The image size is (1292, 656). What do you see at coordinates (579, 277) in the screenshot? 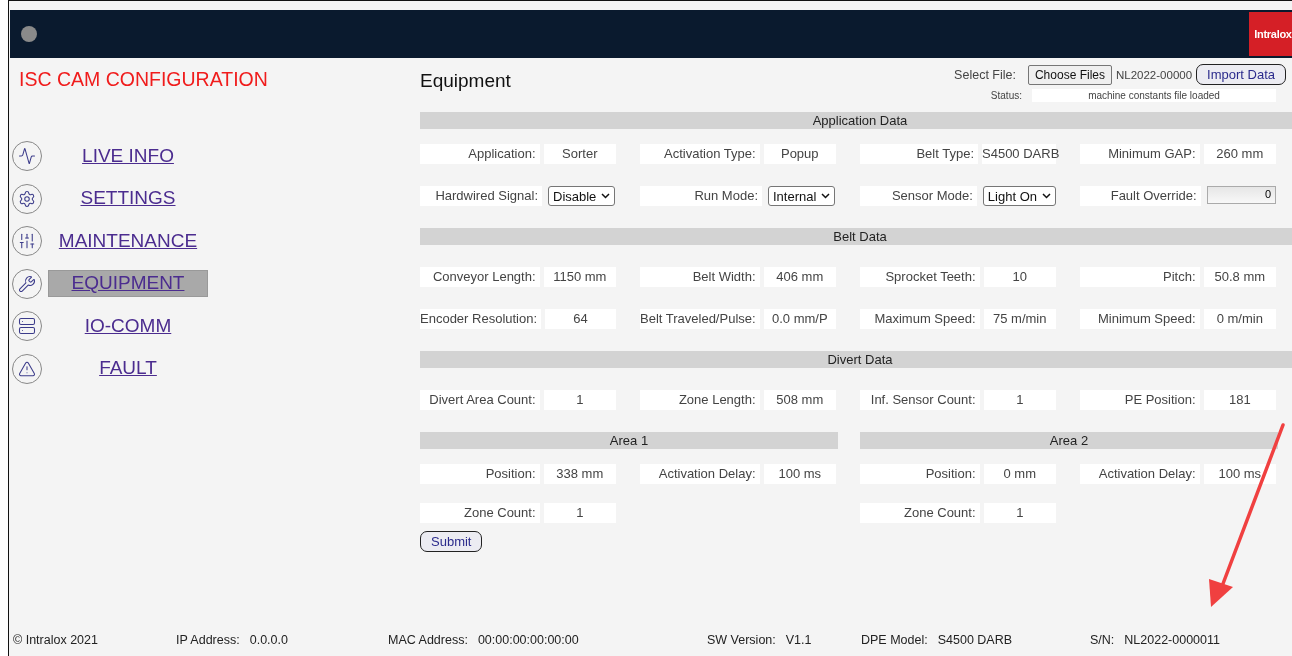
I see `field-value: 1150 mm` at bounding box center [579, 277].